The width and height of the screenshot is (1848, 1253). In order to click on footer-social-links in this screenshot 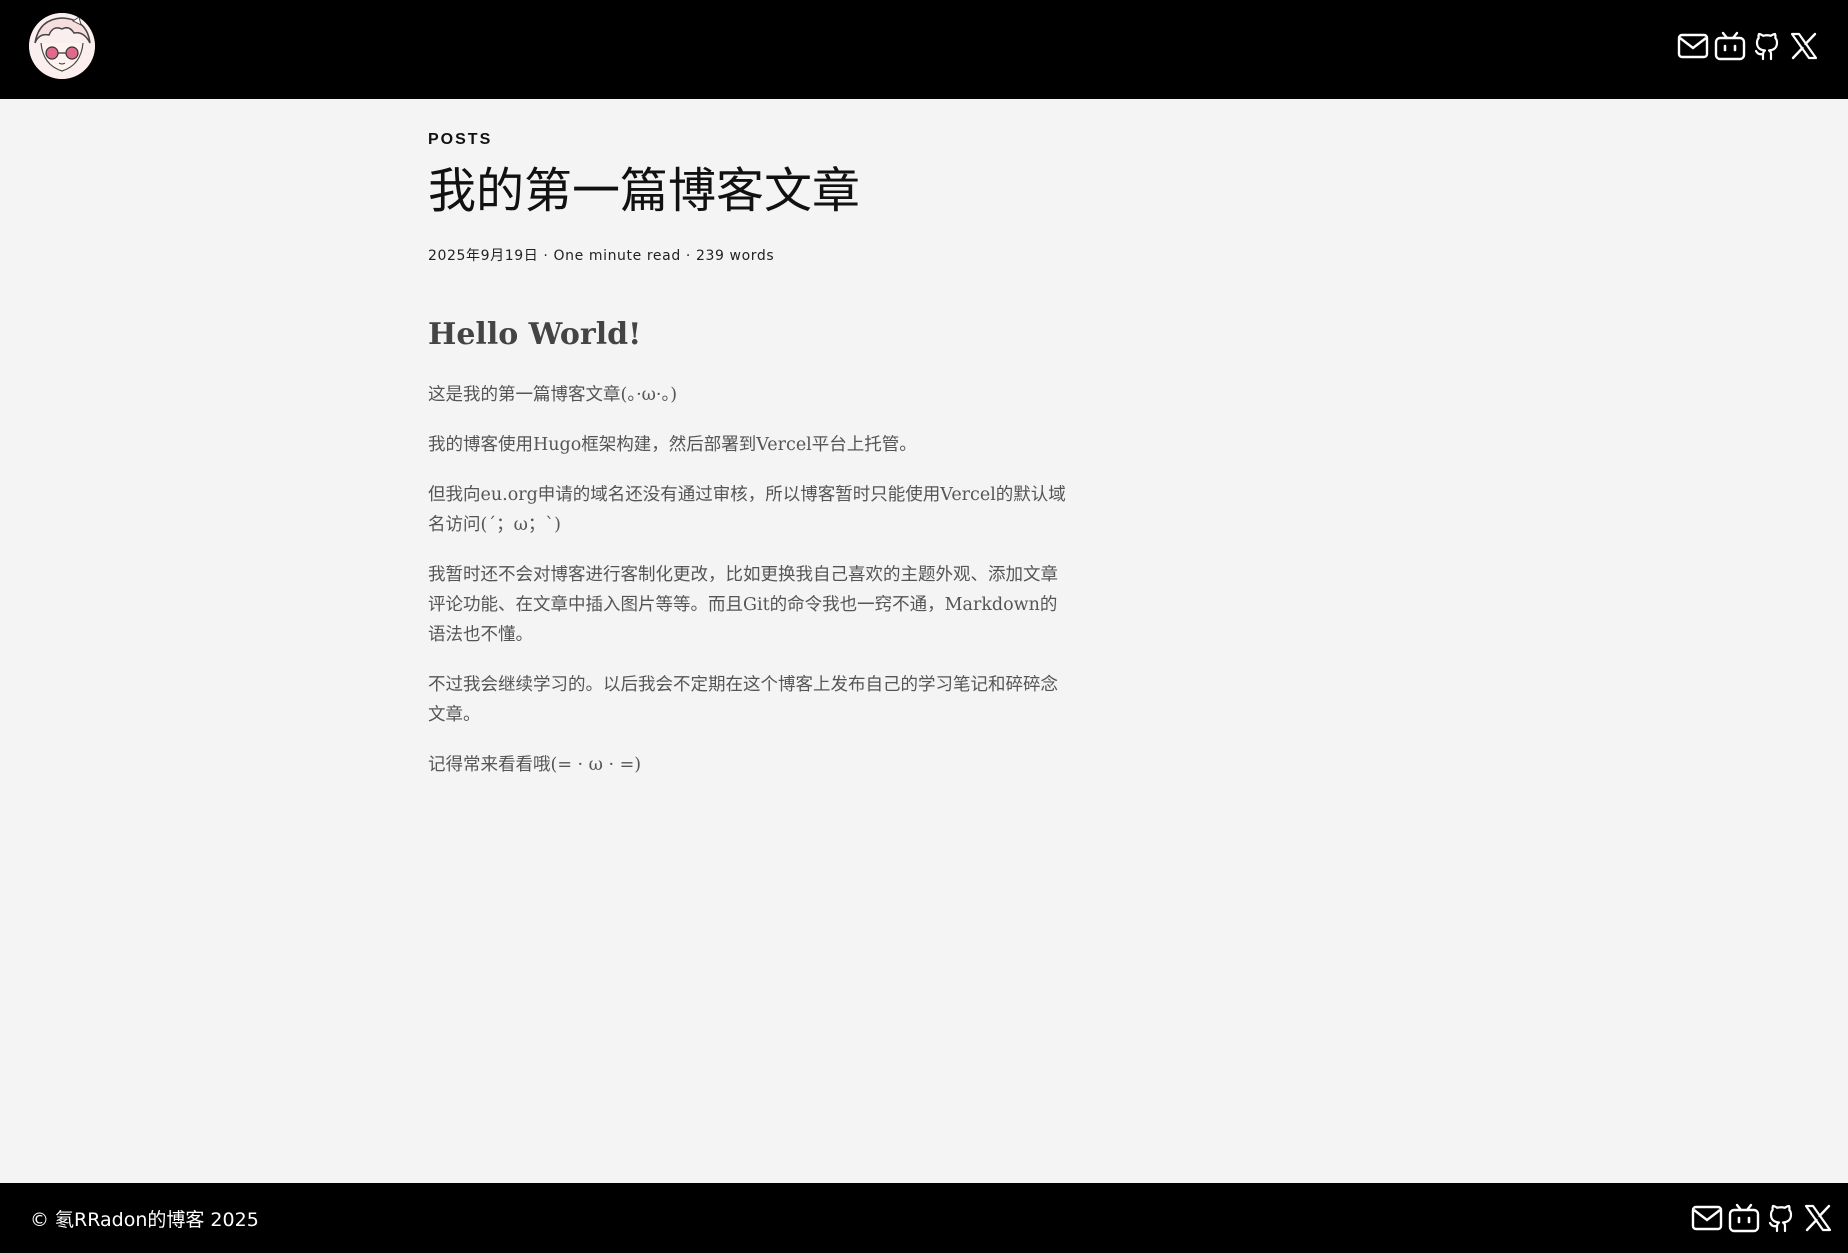, I will do `click(1762, 1218)`.